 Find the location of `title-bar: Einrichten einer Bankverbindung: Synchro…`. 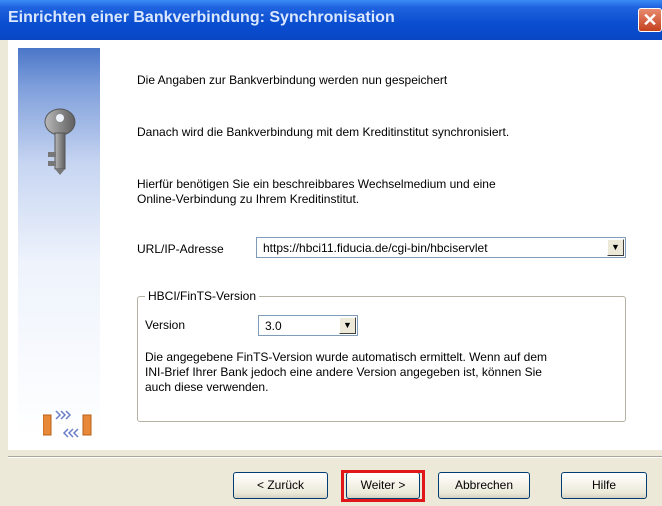

title-bar: Einrichten einer Bankverbindung: Synchro… is located at coordinates (331, 20).